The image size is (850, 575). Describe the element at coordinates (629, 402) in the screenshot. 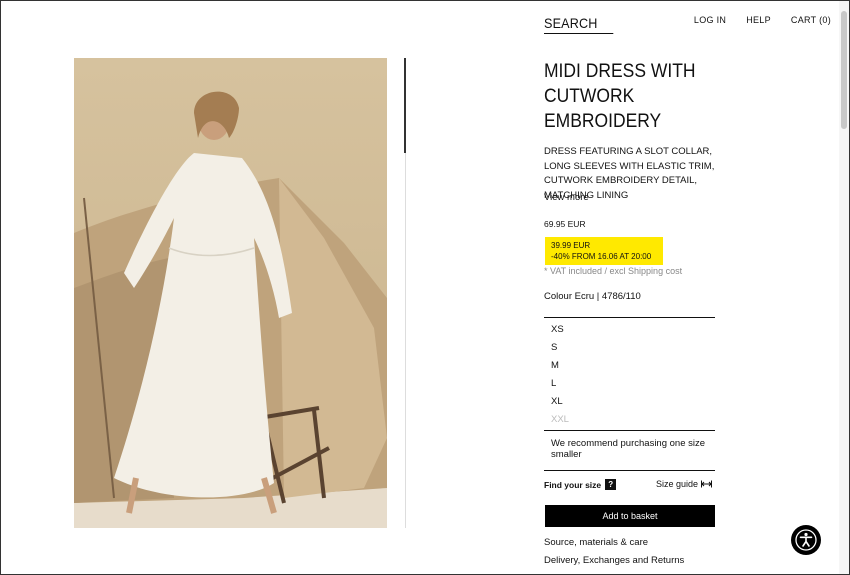

I see `size-option: XL` at that location.